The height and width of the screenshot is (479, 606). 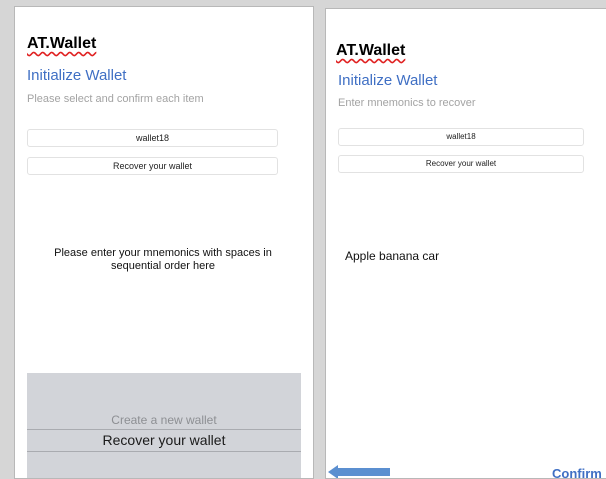 I want to click on picker-divider-top, so click(x=164, y=429).